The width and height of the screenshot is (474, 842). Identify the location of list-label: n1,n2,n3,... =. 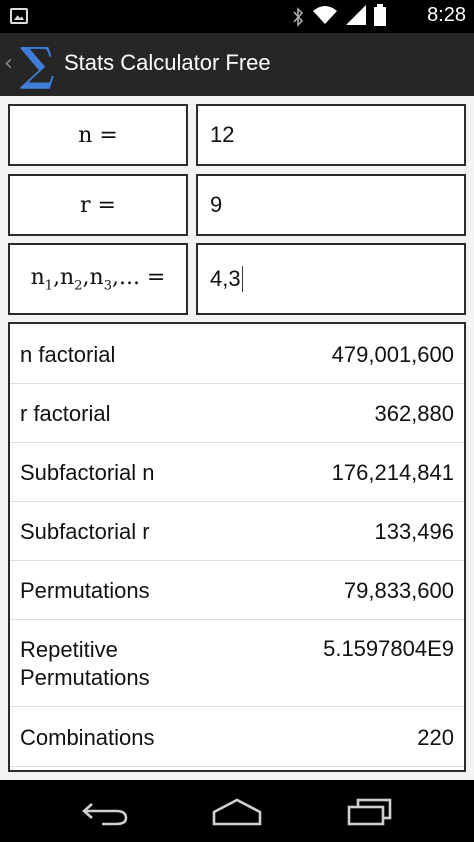
(98, 279).